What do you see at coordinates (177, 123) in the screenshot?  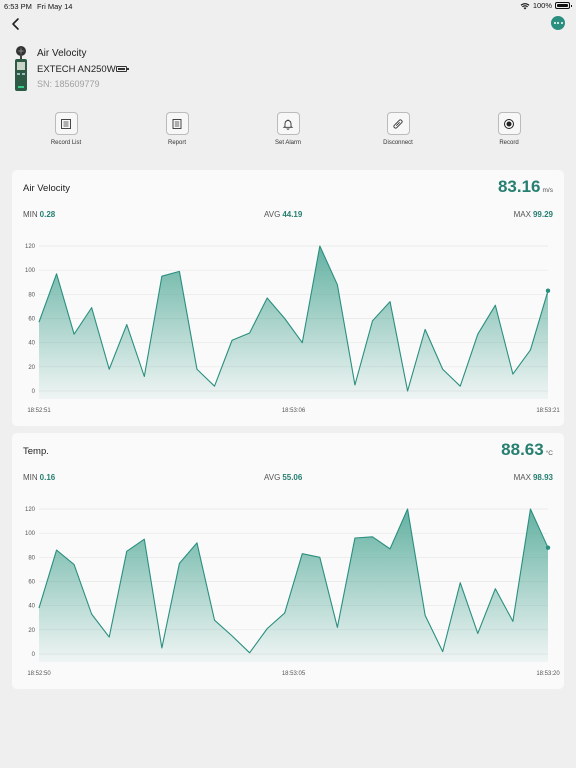 I see `report-icon` at bounding box center [177, 123].